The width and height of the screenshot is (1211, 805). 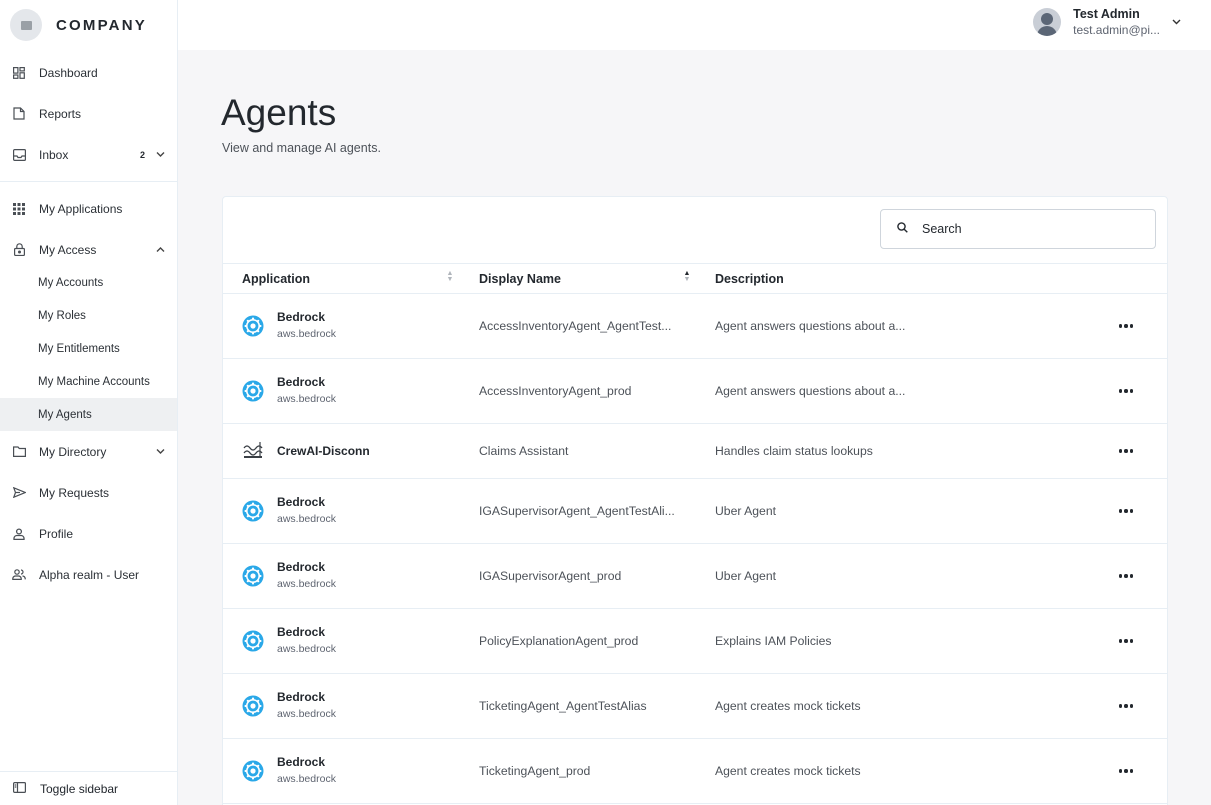 I want to click on sort-ascending-icon: ▲ ▼, so click(x=687, y=276).